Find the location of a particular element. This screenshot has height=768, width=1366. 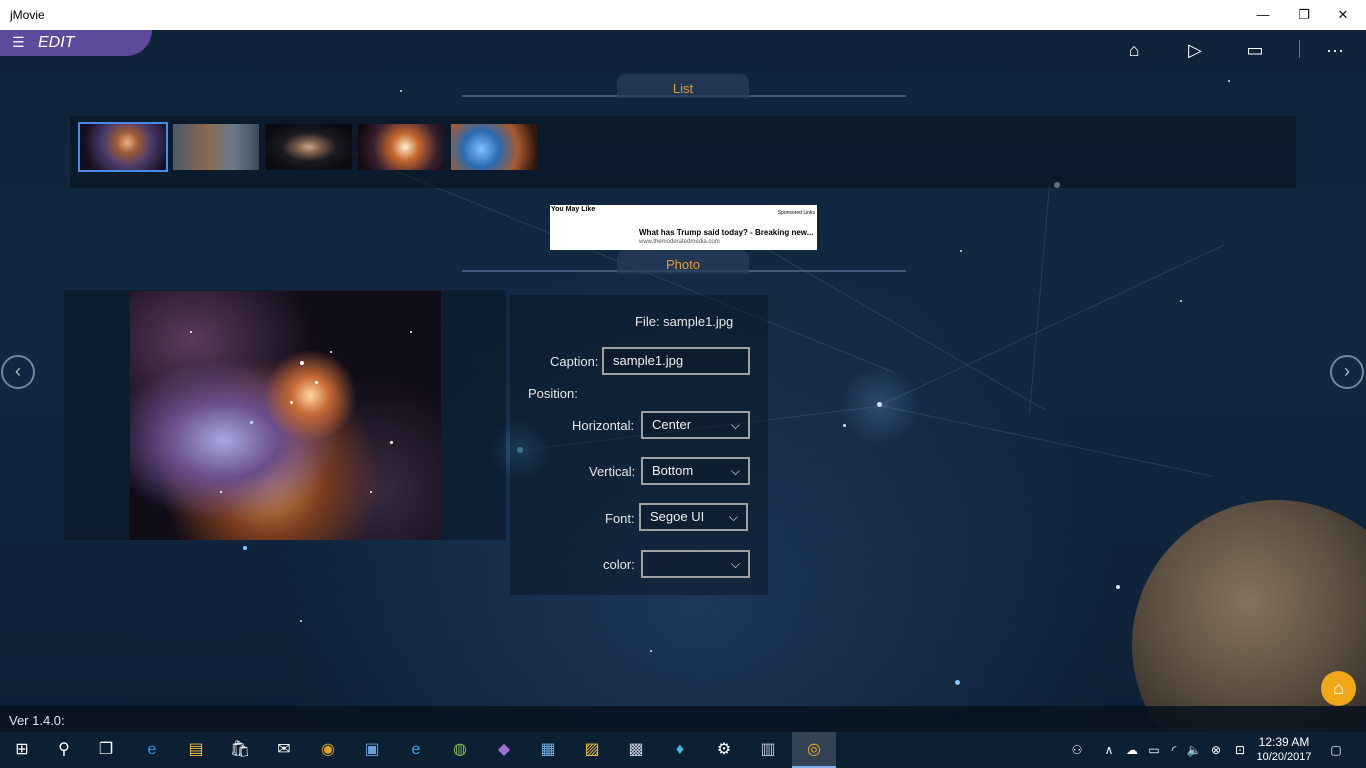

wifi-icon: ◜ is located at coordinates (1174, 750).